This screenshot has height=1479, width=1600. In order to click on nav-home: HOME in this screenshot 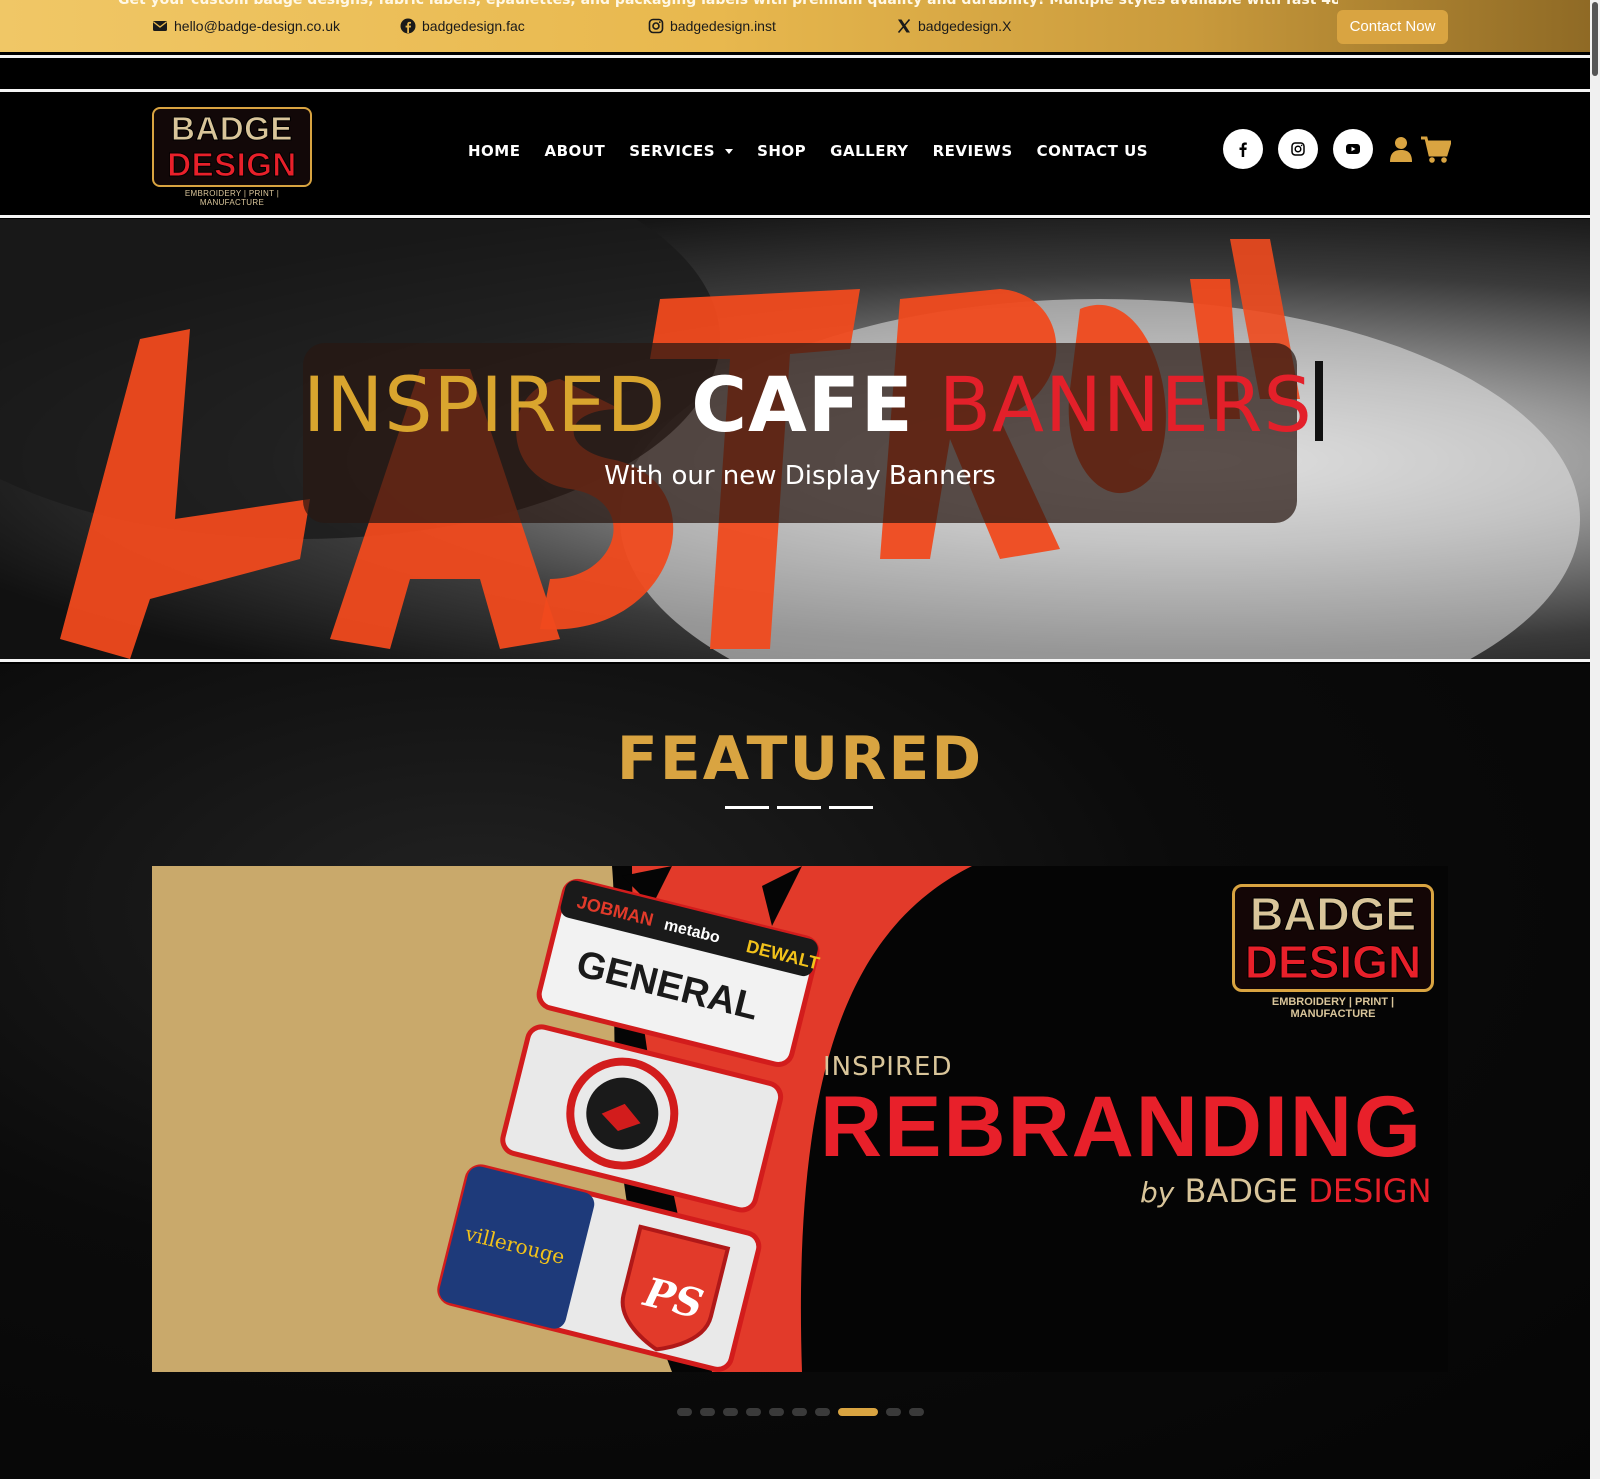, I will do `click(494, 151)`.